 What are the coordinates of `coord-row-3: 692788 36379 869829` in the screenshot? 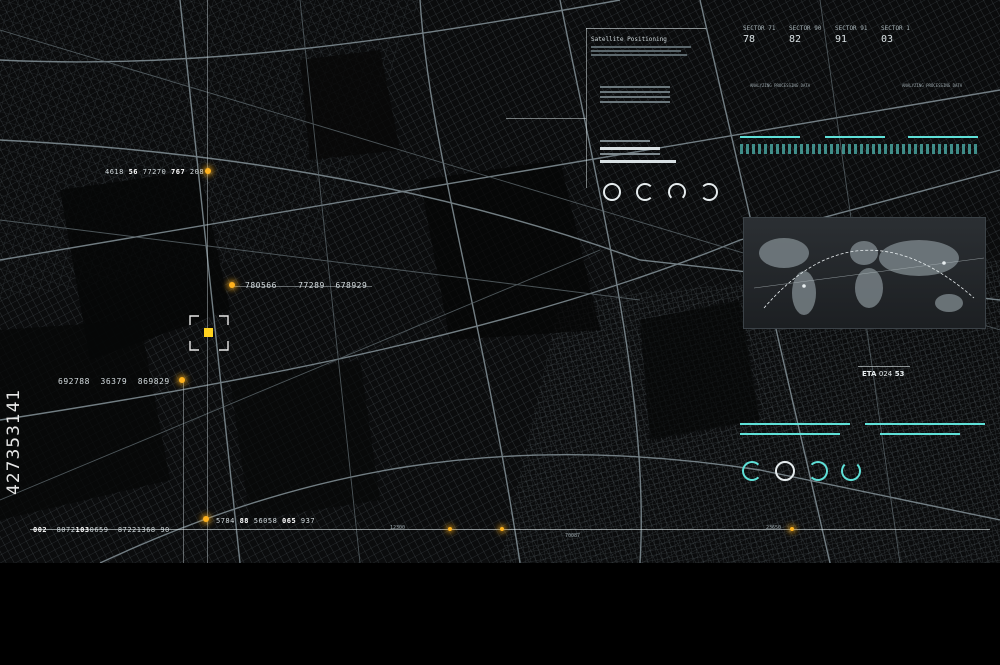 It's located at (114, 381).